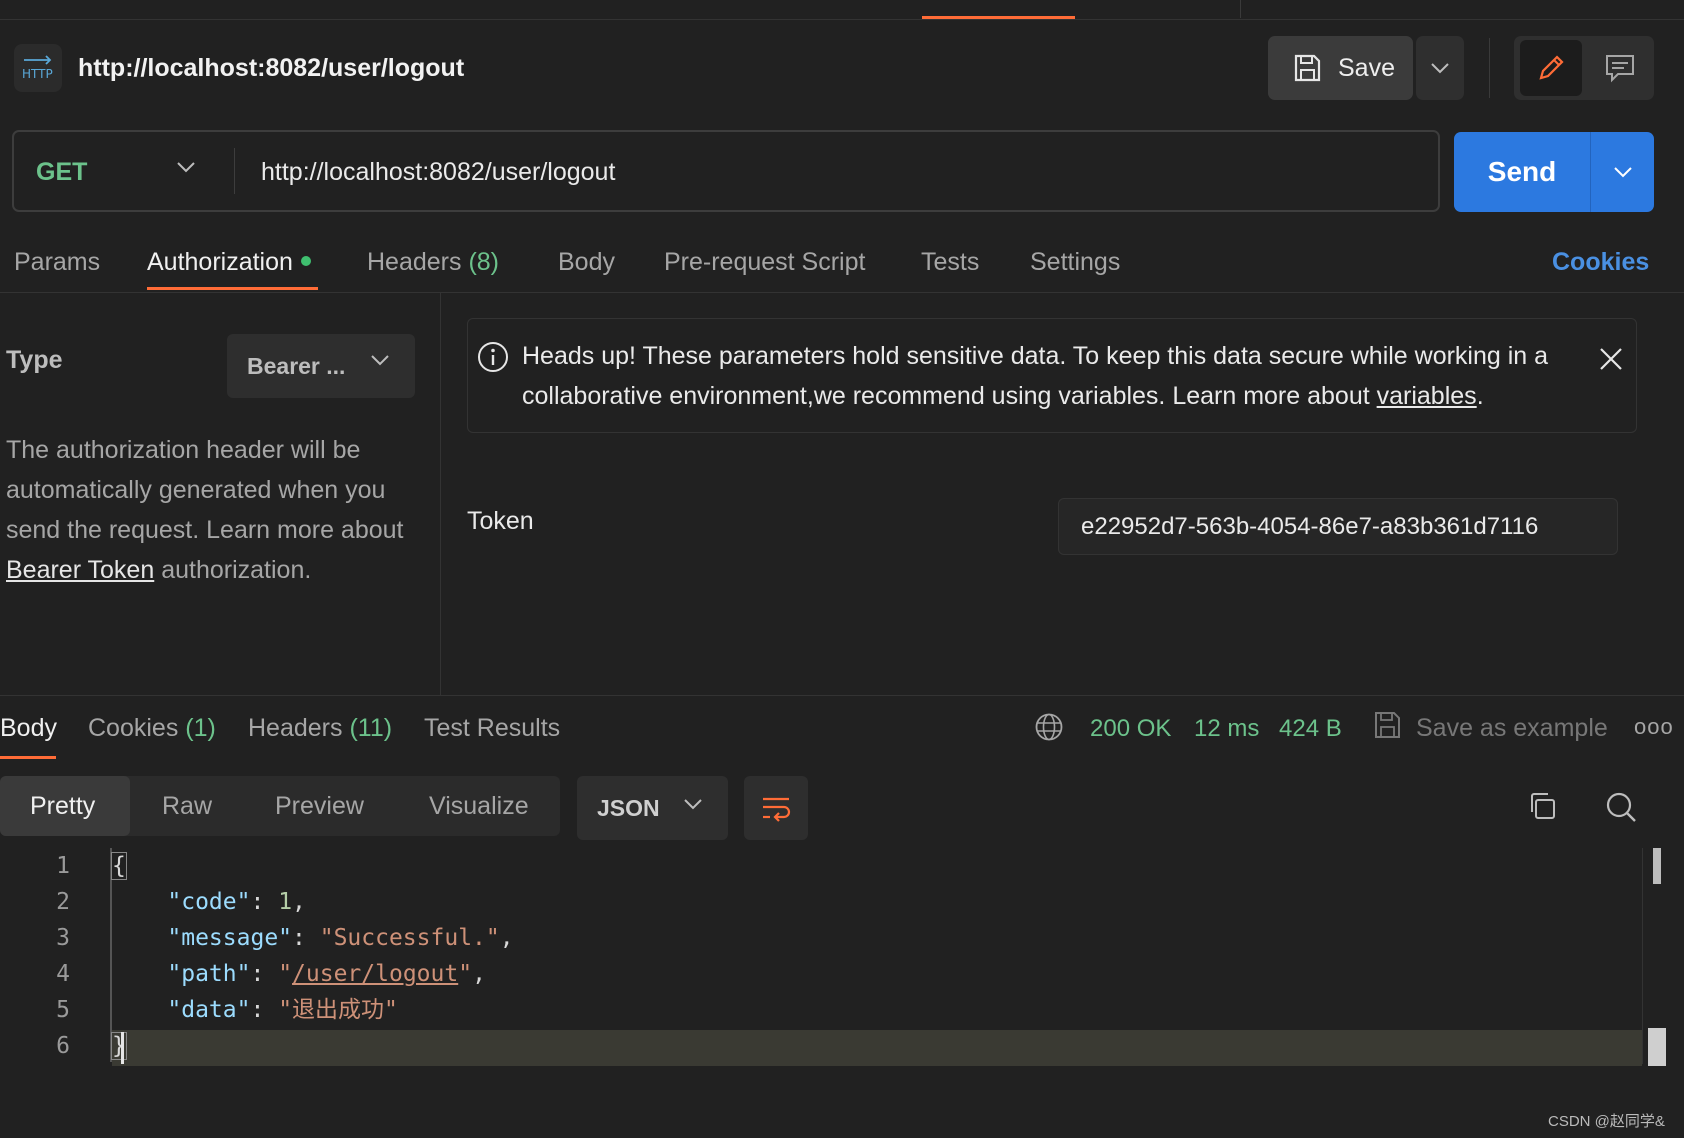  What do you see at coordinates (229, 262) in the screenshot?
I see `tab-authorization: Authorization` at bounding box center [229, 262].